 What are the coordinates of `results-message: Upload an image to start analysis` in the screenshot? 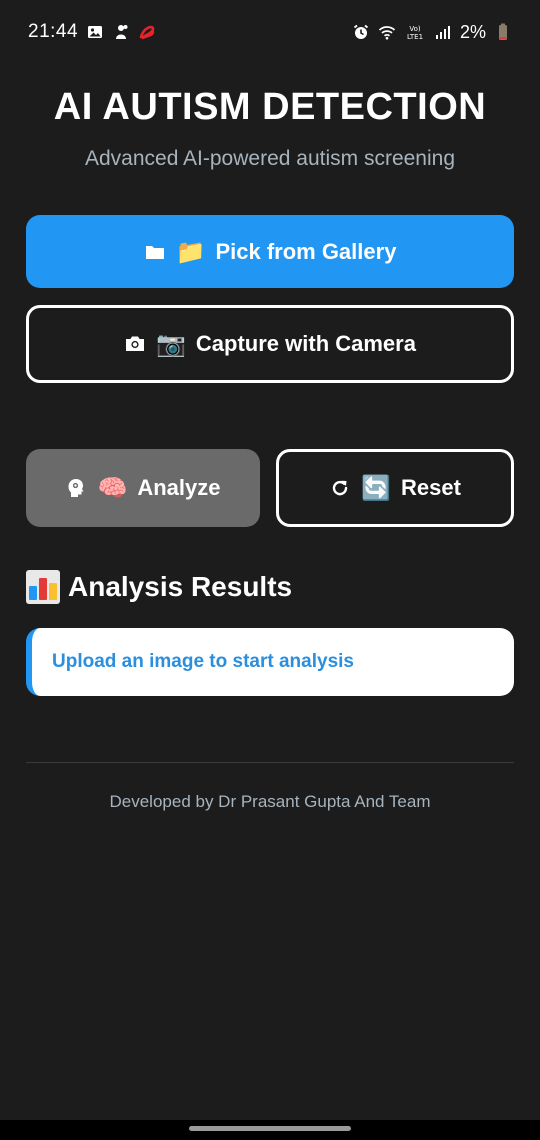 It's located at (203, 661).